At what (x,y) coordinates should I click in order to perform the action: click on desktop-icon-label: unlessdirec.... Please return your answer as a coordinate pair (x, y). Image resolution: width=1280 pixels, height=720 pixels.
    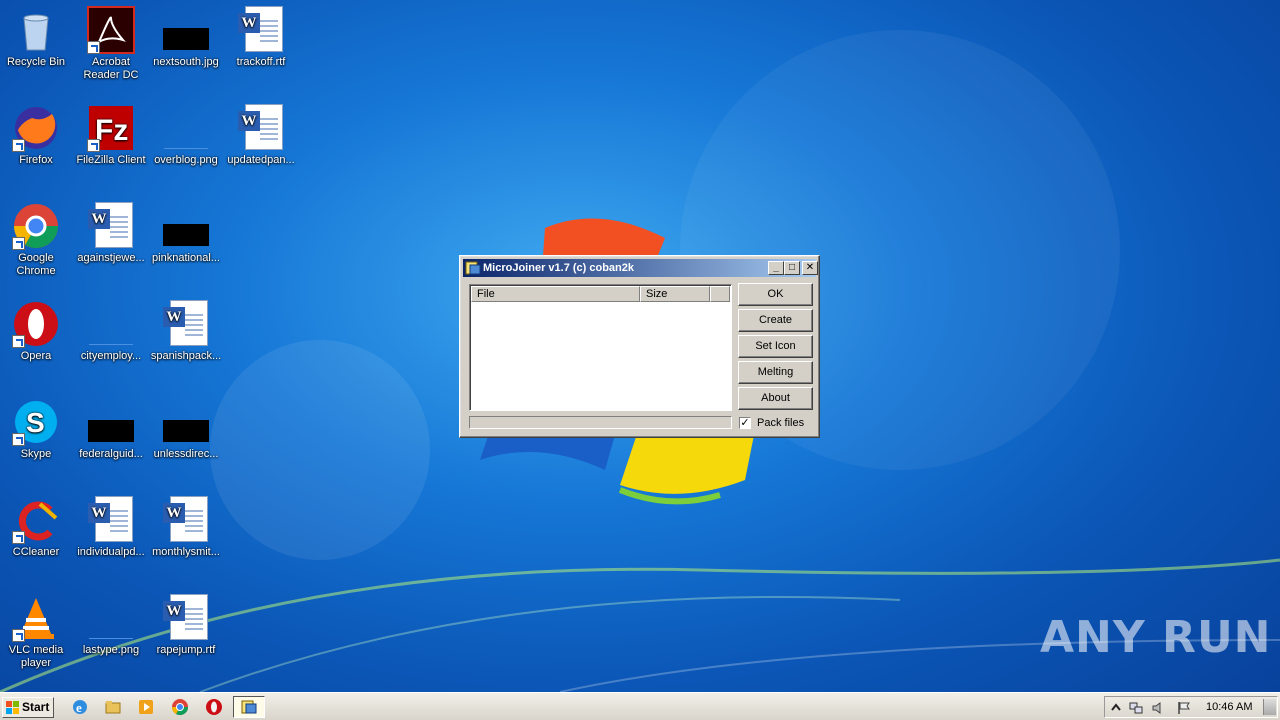
    Looking at the image, I should click on (186, 454).